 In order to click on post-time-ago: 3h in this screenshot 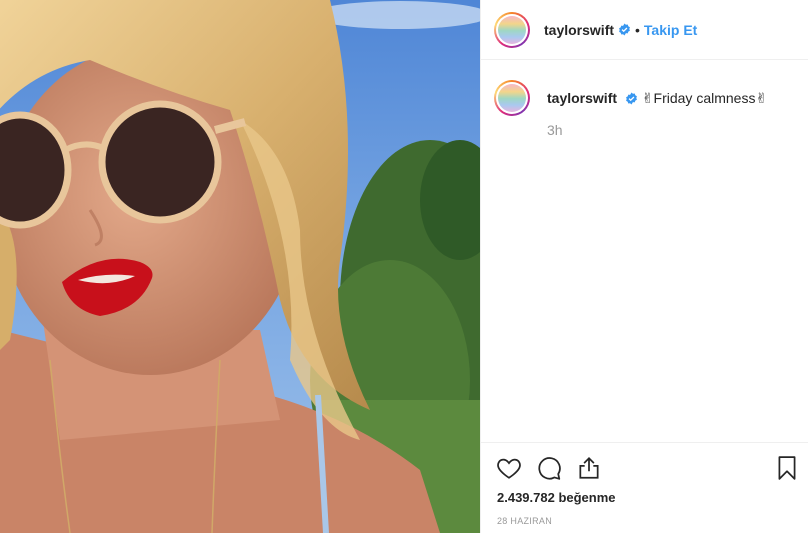, I will do `click(657, 130)`.